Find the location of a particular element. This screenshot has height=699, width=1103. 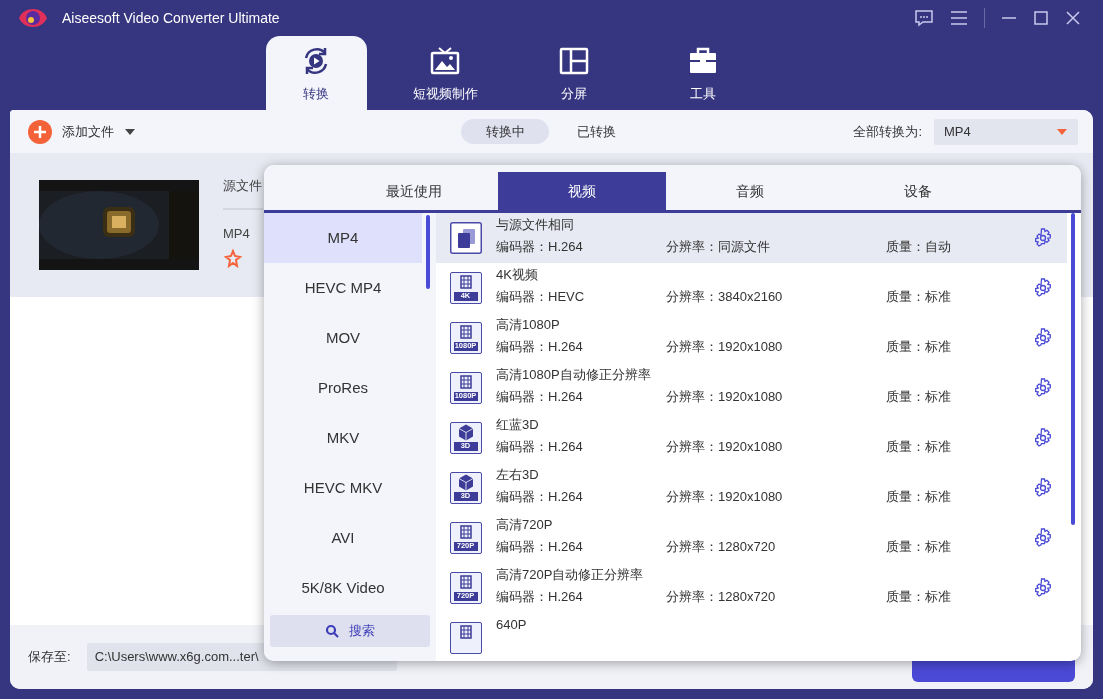

nav-tab: 分屏 is located at coordinates (574, 73).